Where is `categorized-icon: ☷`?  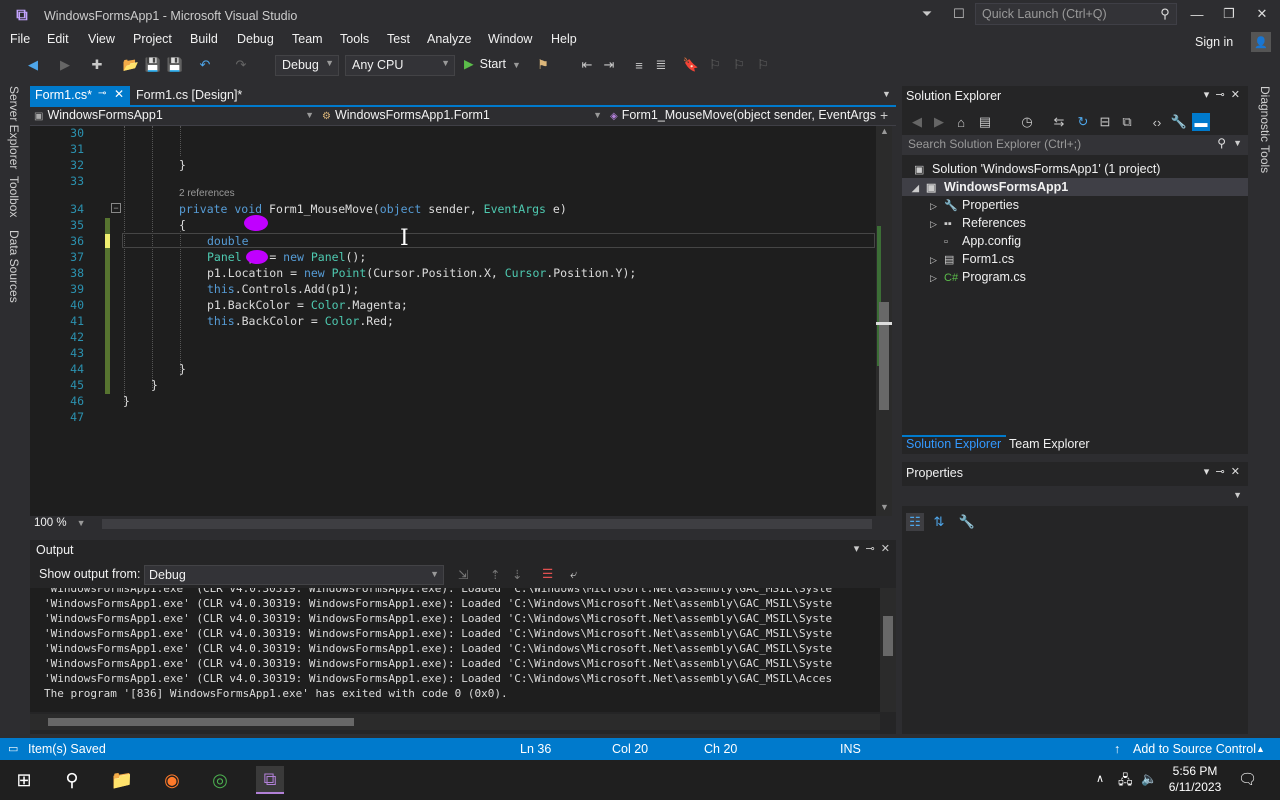
categorized-icon: ☷ is located at coordinates (915, 522).